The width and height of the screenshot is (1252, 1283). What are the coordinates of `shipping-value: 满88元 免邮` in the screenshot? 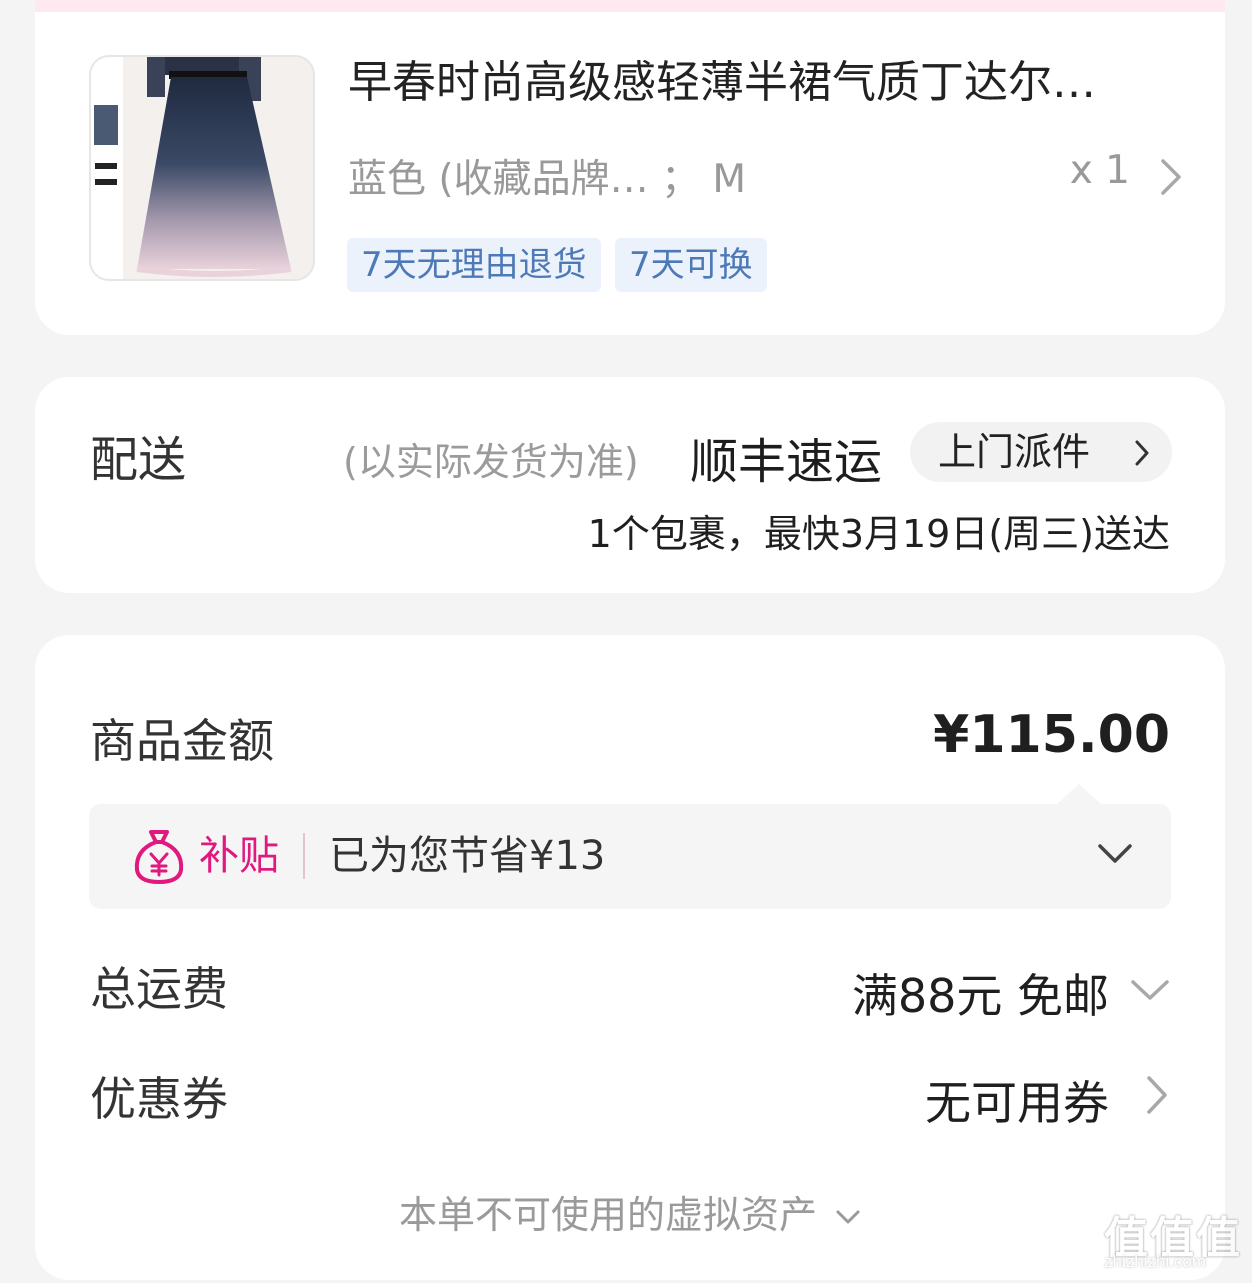 It's located at (980, 993).